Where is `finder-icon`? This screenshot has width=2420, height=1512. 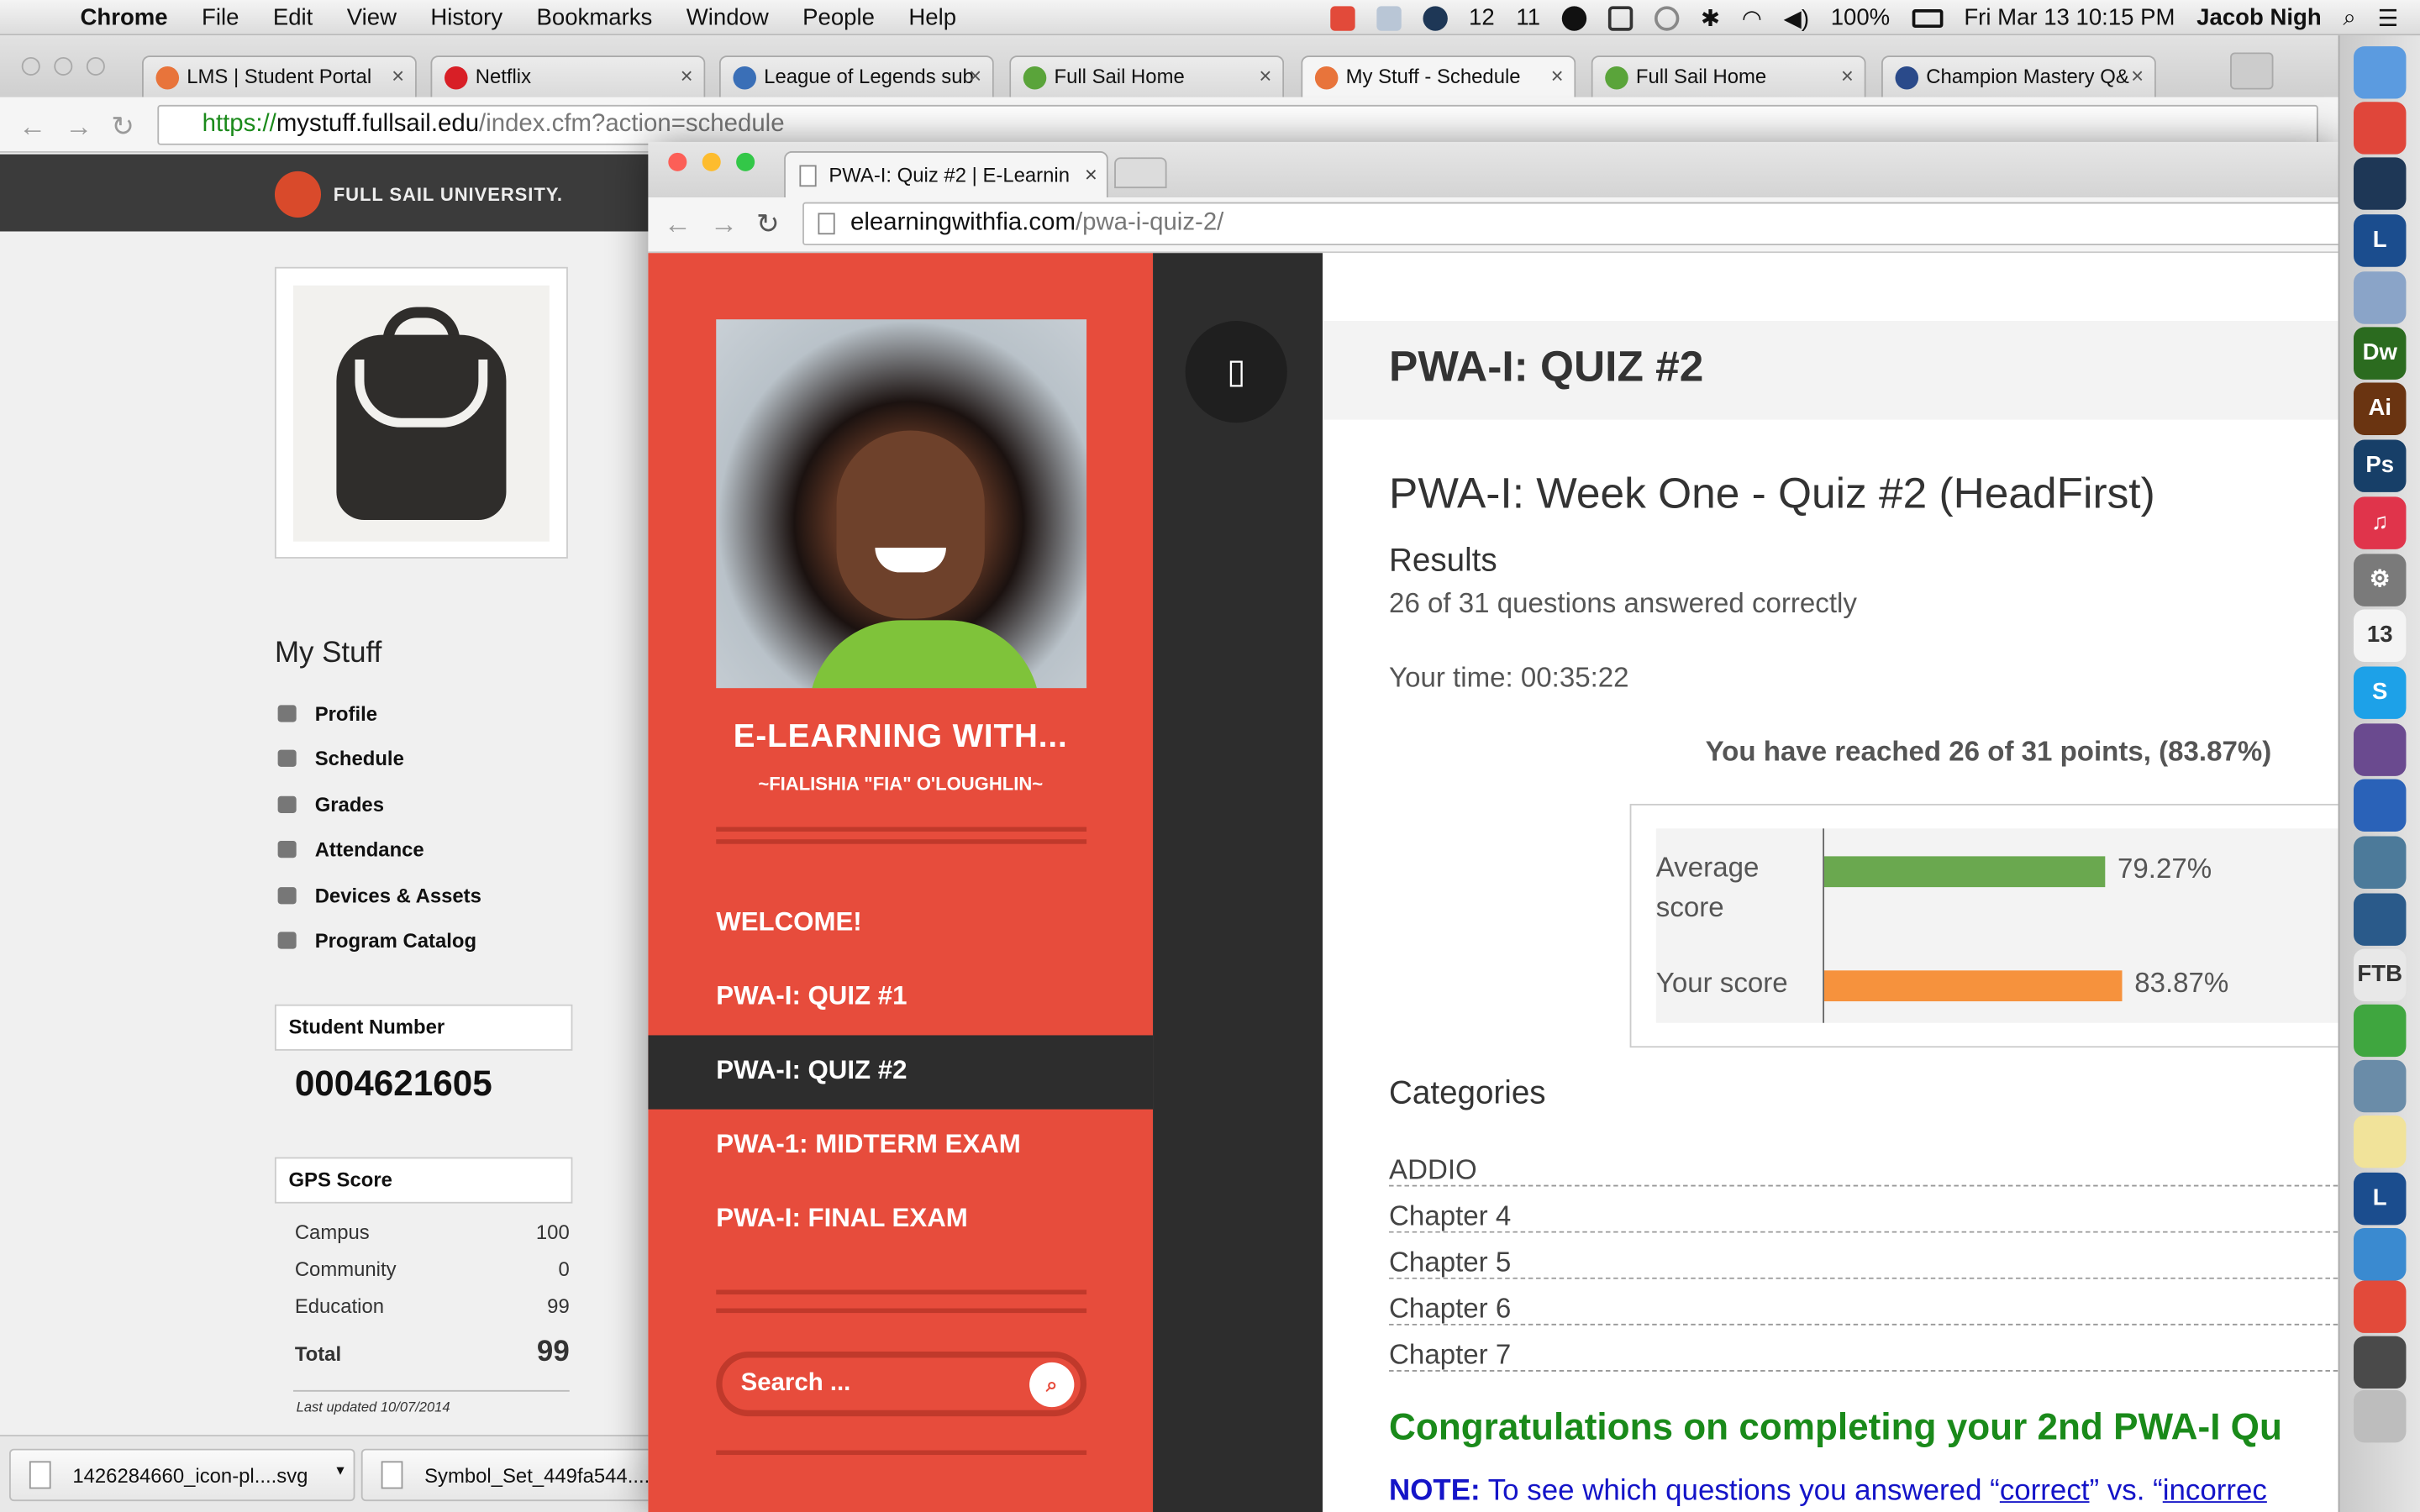 finder-icon is located at coordinates (2381, 72).